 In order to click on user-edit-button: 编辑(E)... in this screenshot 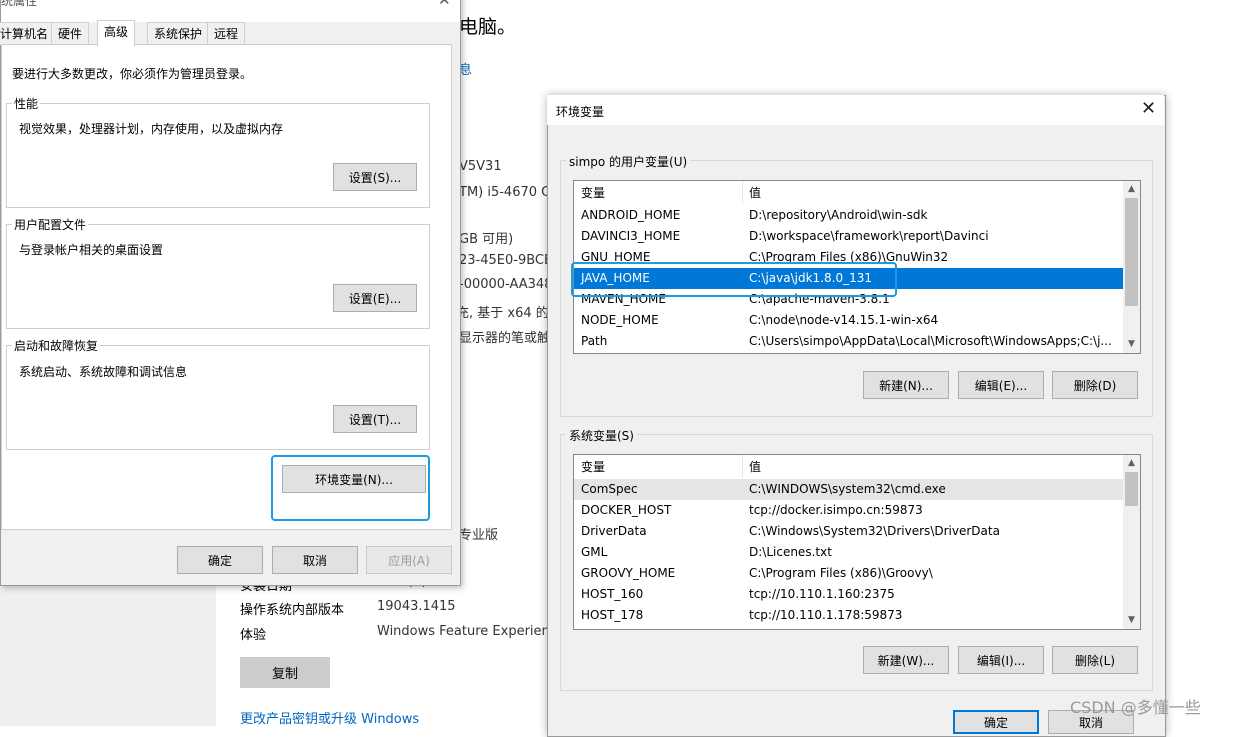, I will do `click(1001, 385)`.